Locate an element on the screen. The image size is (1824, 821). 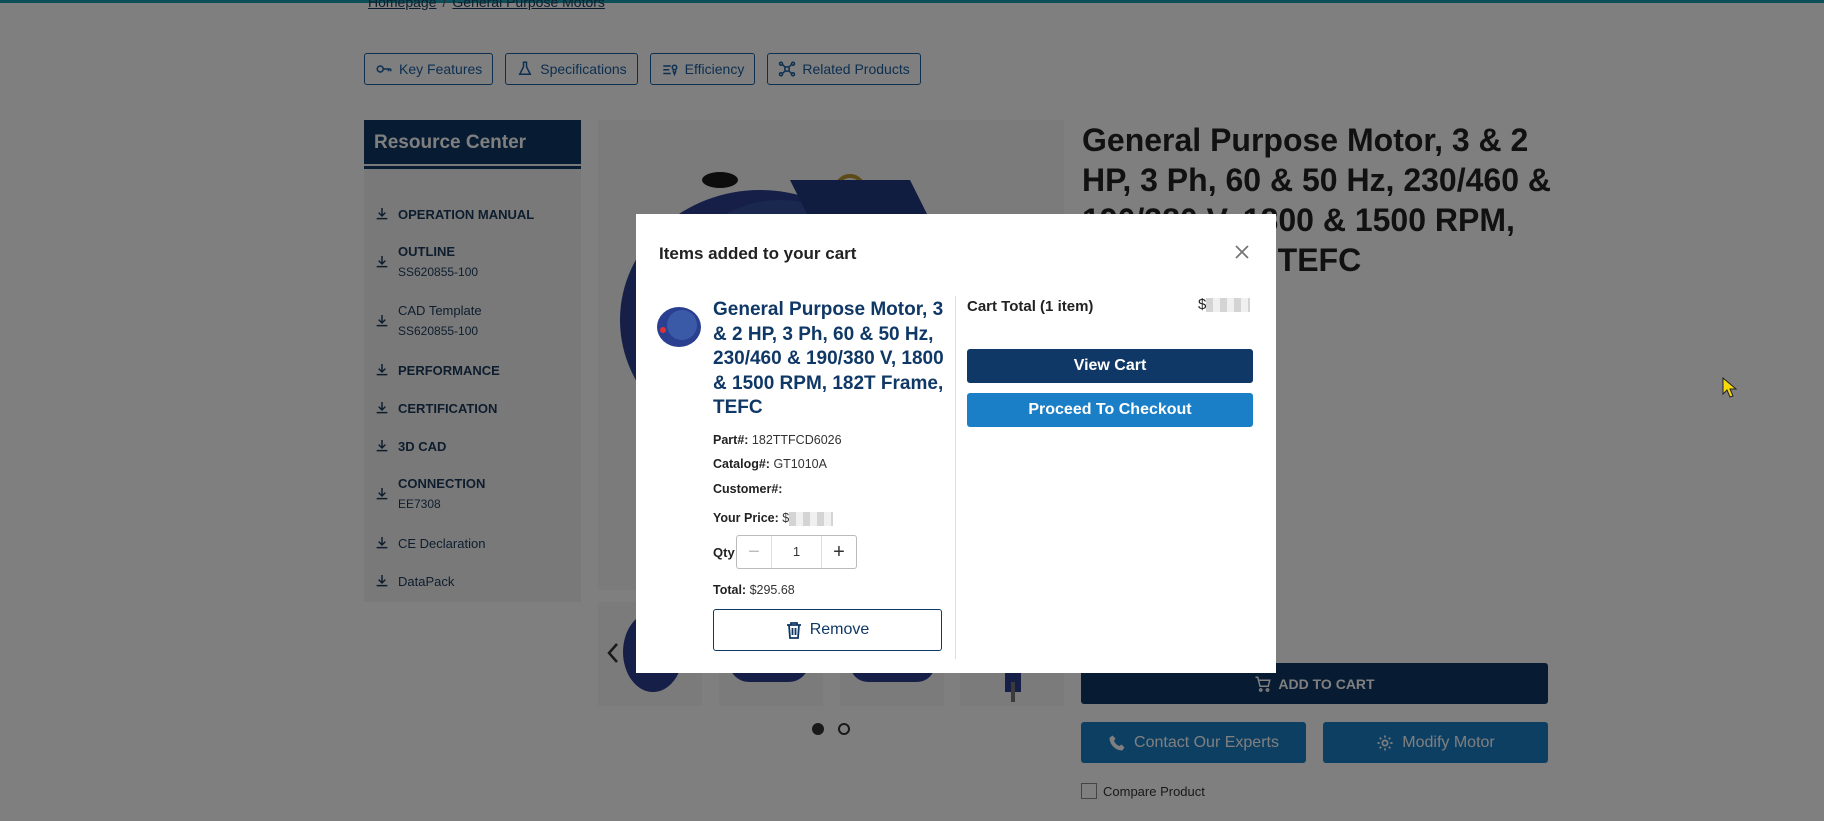
close-icon is located at coordinates (1242, 252).